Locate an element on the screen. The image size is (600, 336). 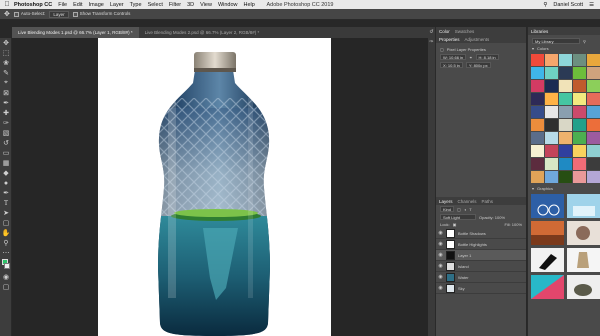
color-swatch-icon is located at coordinates (6, 265).